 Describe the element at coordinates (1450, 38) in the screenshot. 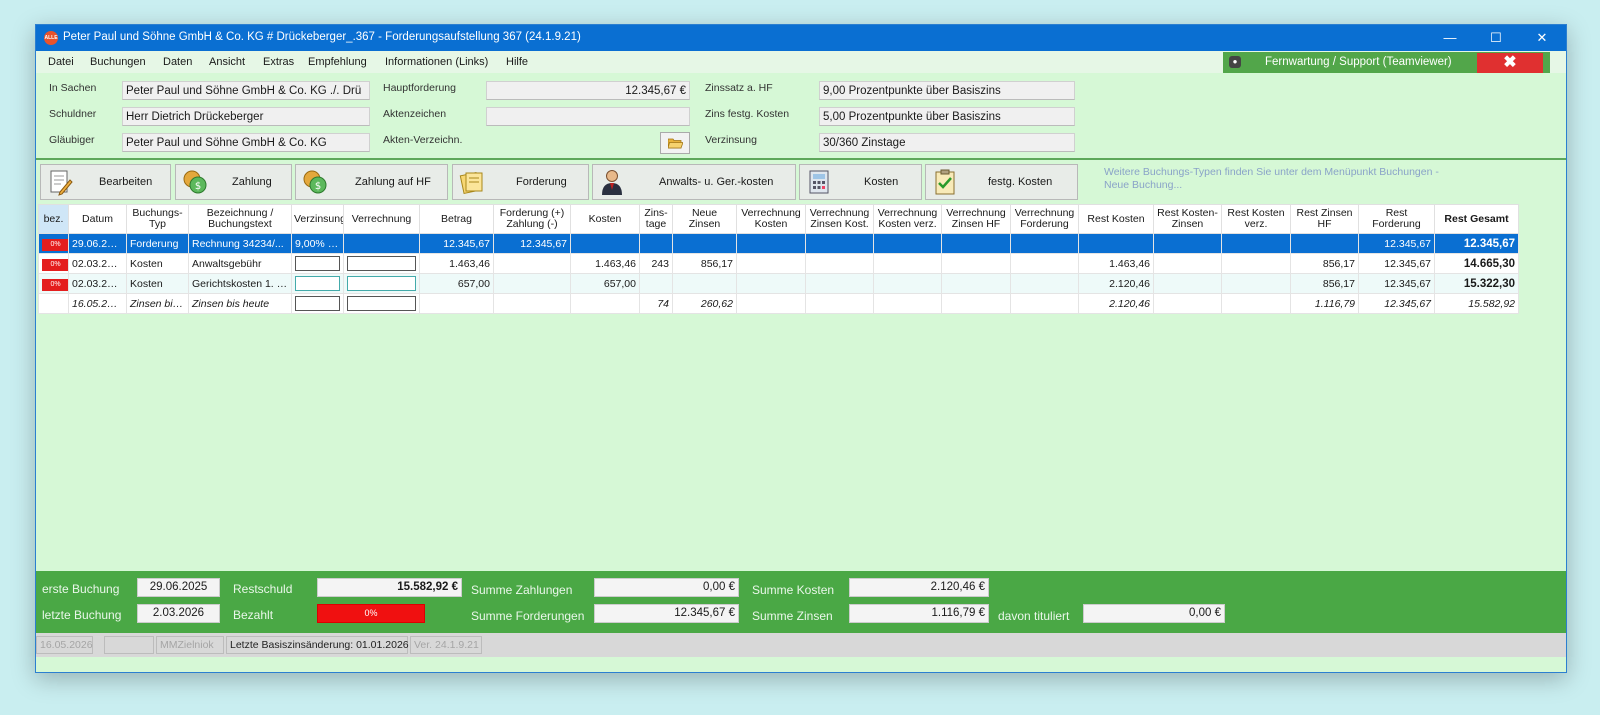

I see `minimize-button: —` at that location.